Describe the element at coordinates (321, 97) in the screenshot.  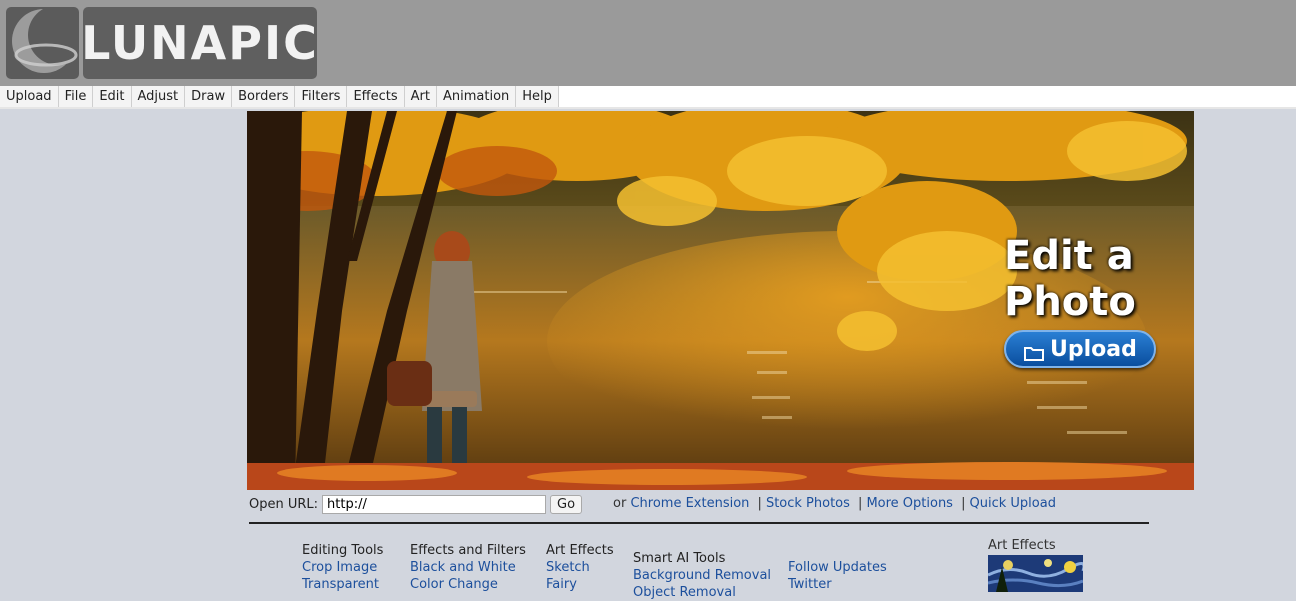
I see `menu-filters: Filters` at that location.